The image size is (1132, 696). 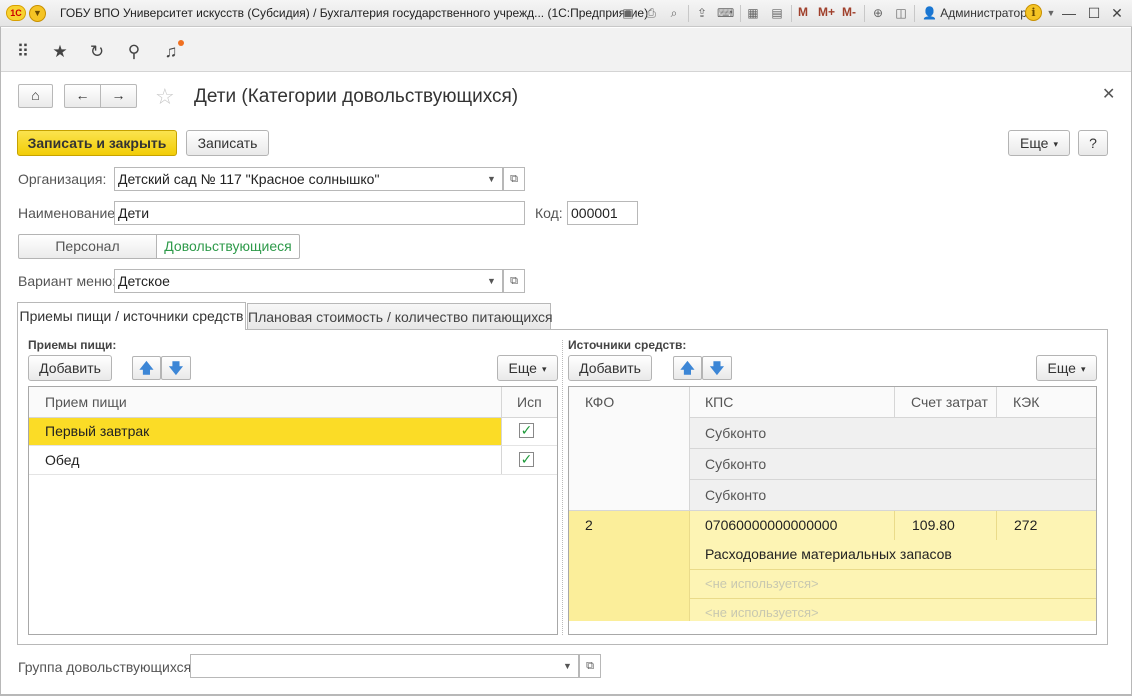 What do you see at coordinates (60, 52) in the screenshot?
I see `favorites-star-icon: ★` at bounding box center [60, 52].